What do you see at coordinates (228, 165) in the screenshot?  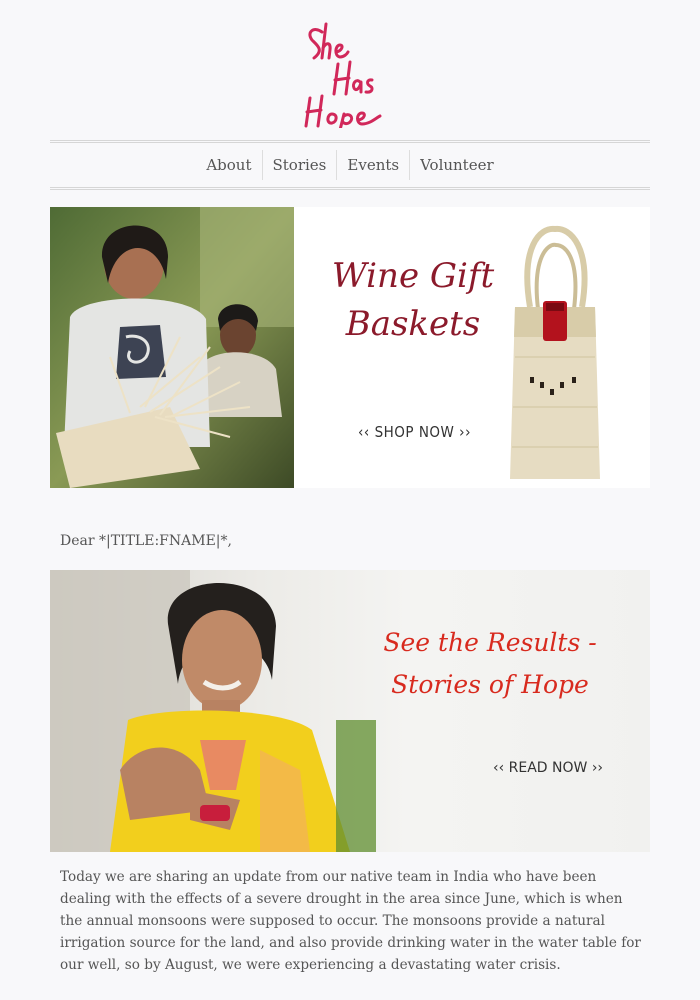 I see `nav-about: About` at bounding box center [228, 165].